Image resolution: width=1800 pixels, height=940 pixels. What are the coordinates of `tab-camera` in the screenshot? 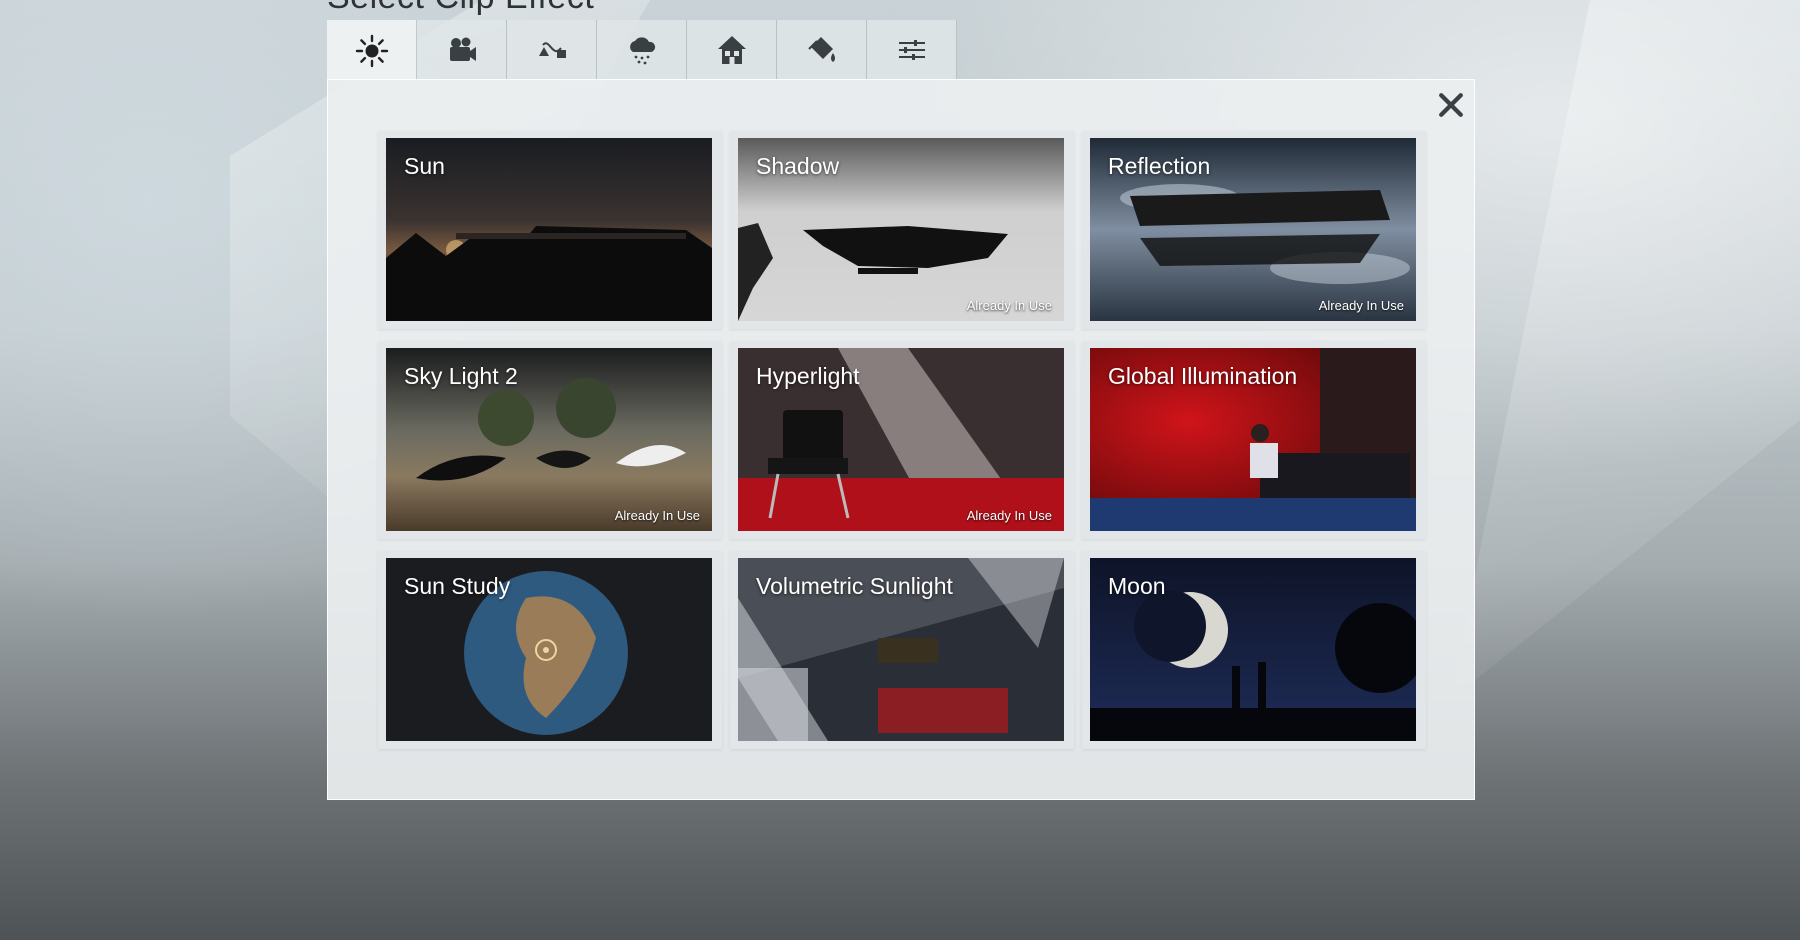 It's located at (462, 49).